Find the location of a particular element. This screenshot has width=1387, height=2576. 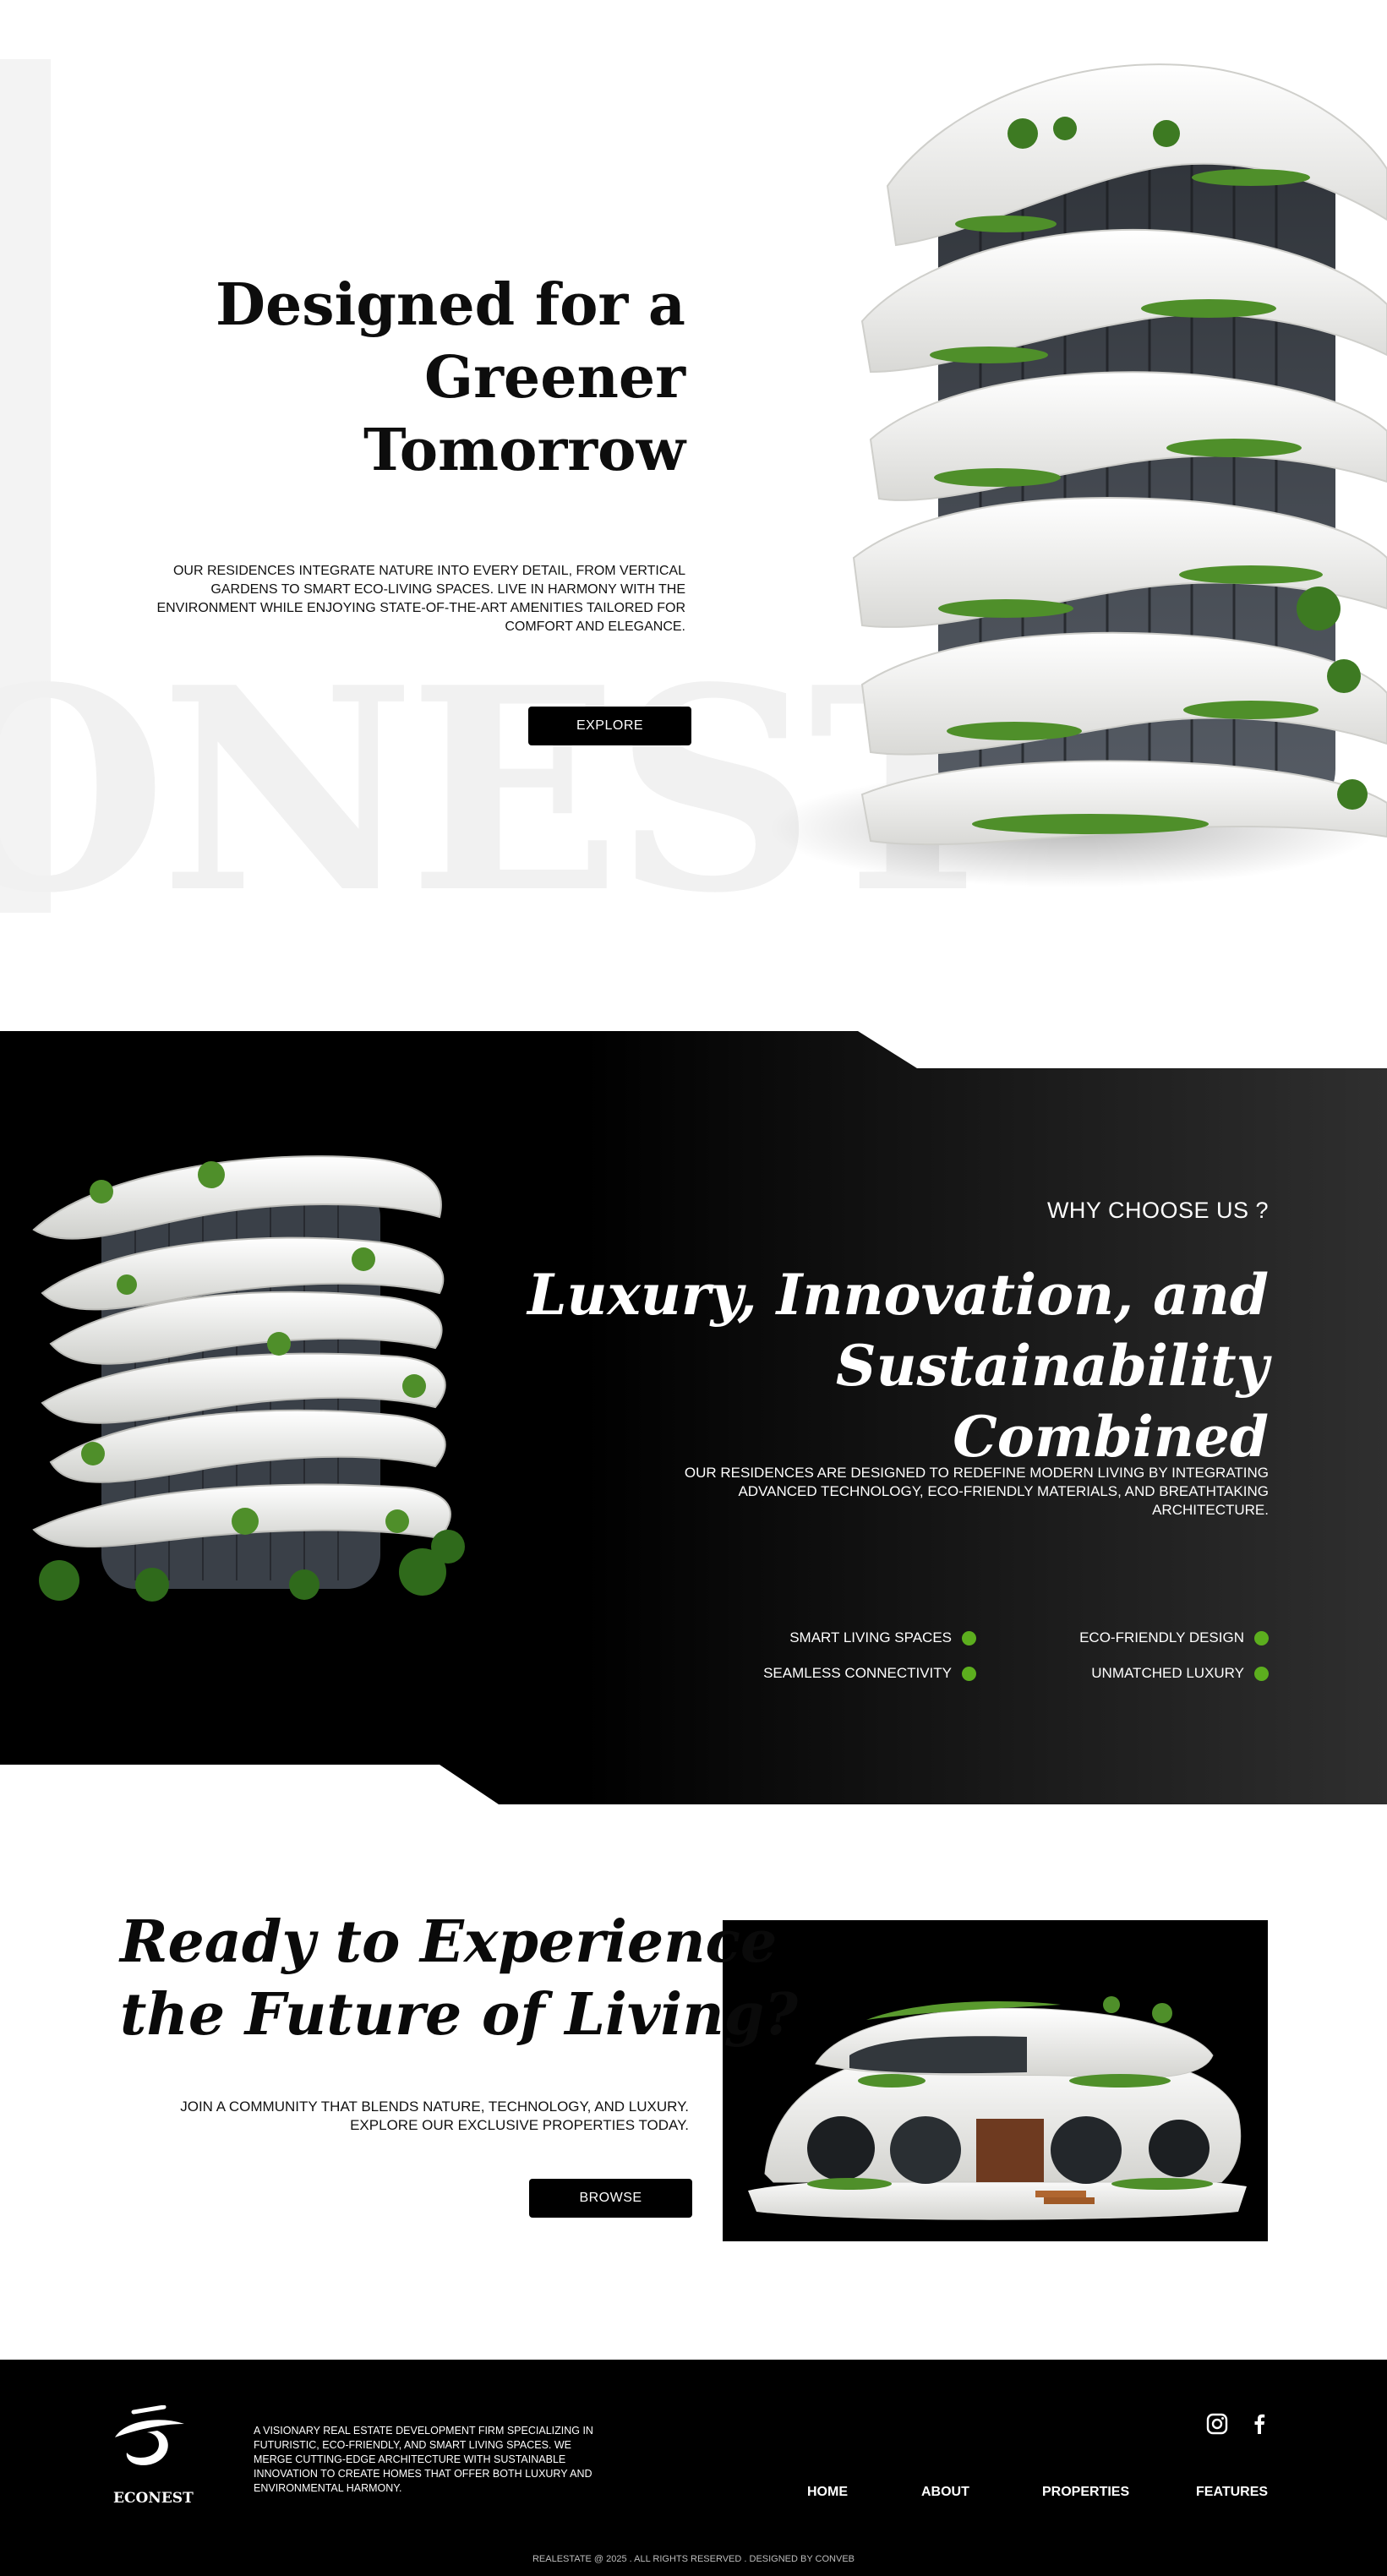

hero-title-line-3: Tomorrow is located at coordinates (524, 450).